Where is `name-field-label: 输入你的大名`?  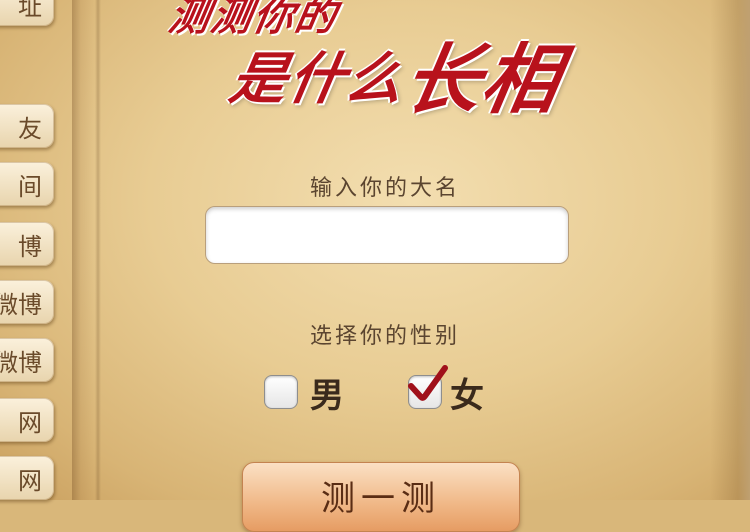
name-field-label: 输入你的大名 is located at coordinates (384, 188).